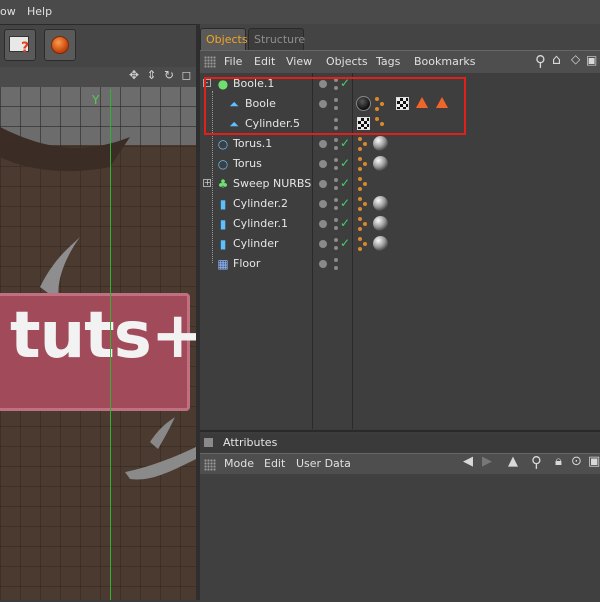  I want to click on globe-icon, so click(60, 45).